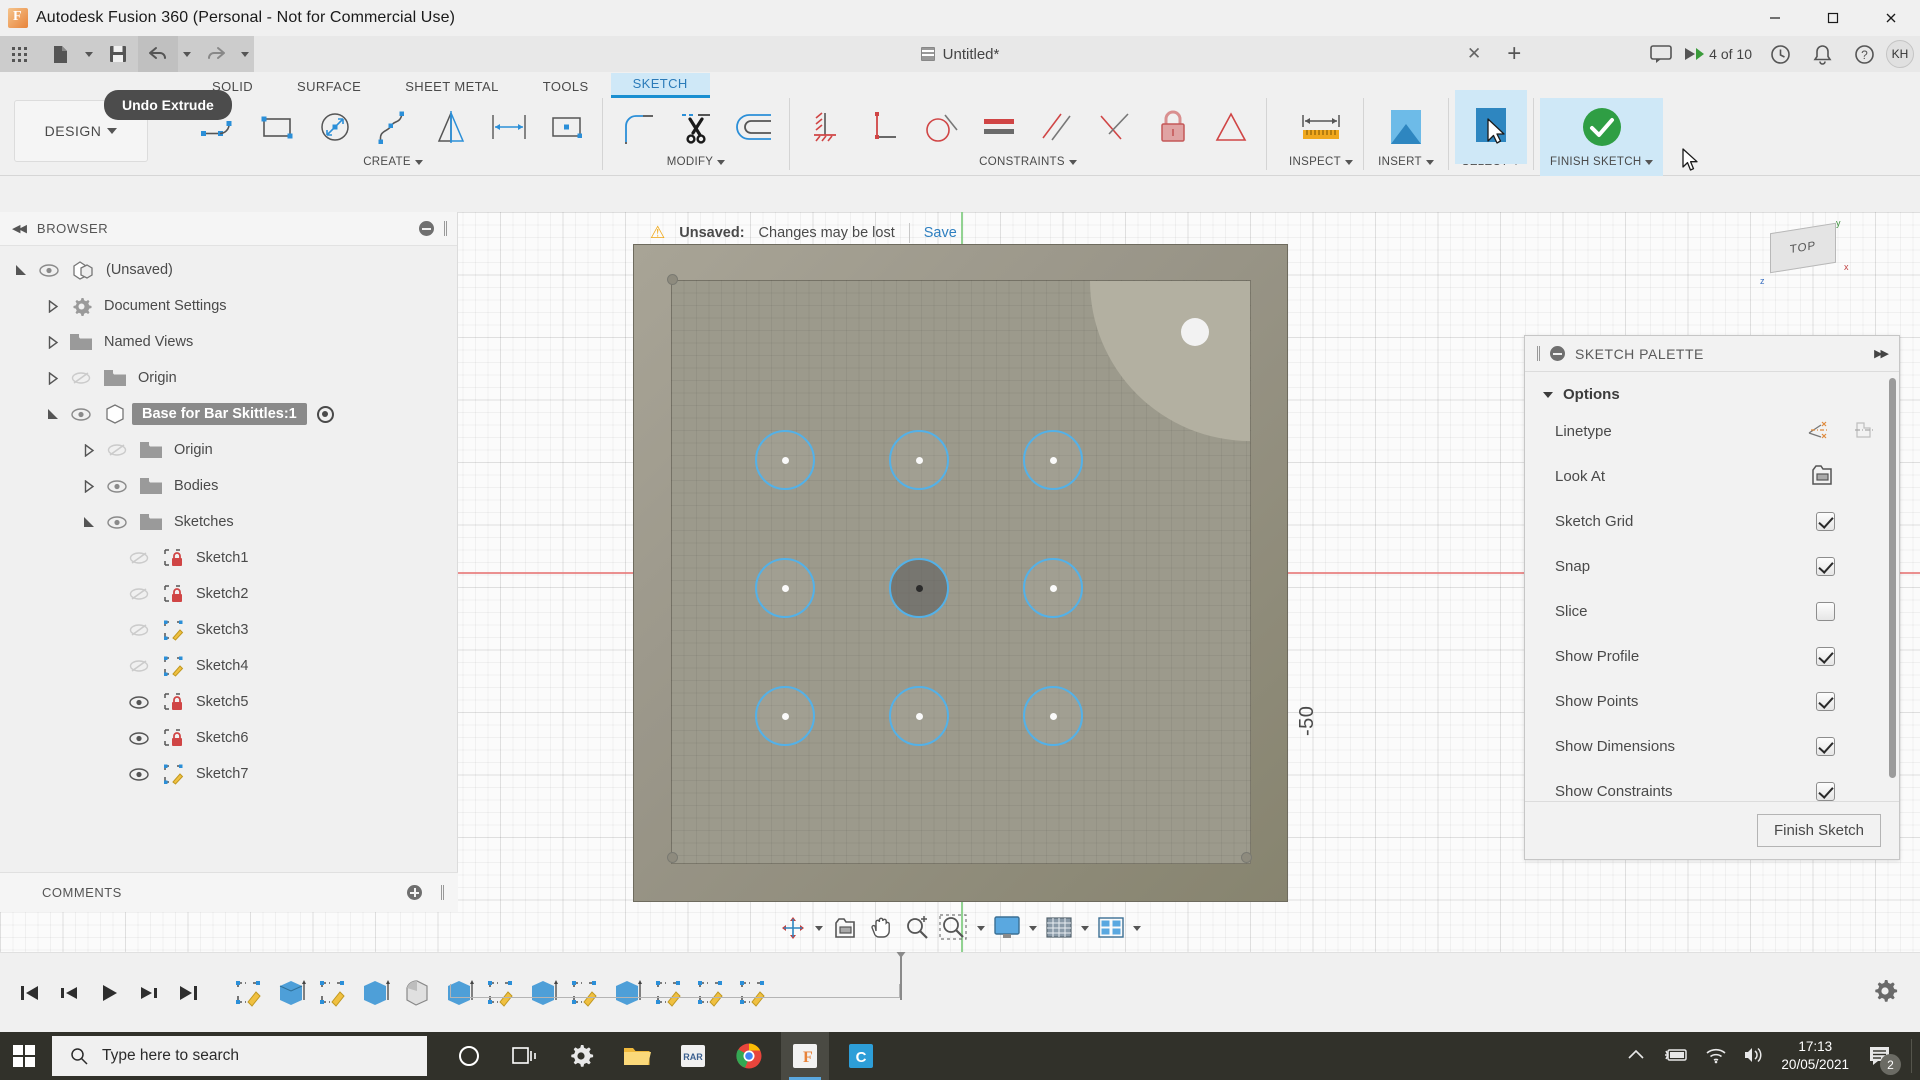  Describe the element at coordinates (452, 87) in the screenshot. I see `tab-sheet-metal: SHEET METAL` at that location.